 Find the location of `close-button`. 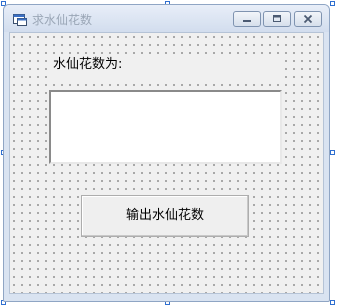

close-button is located at coordinates (308, 19).